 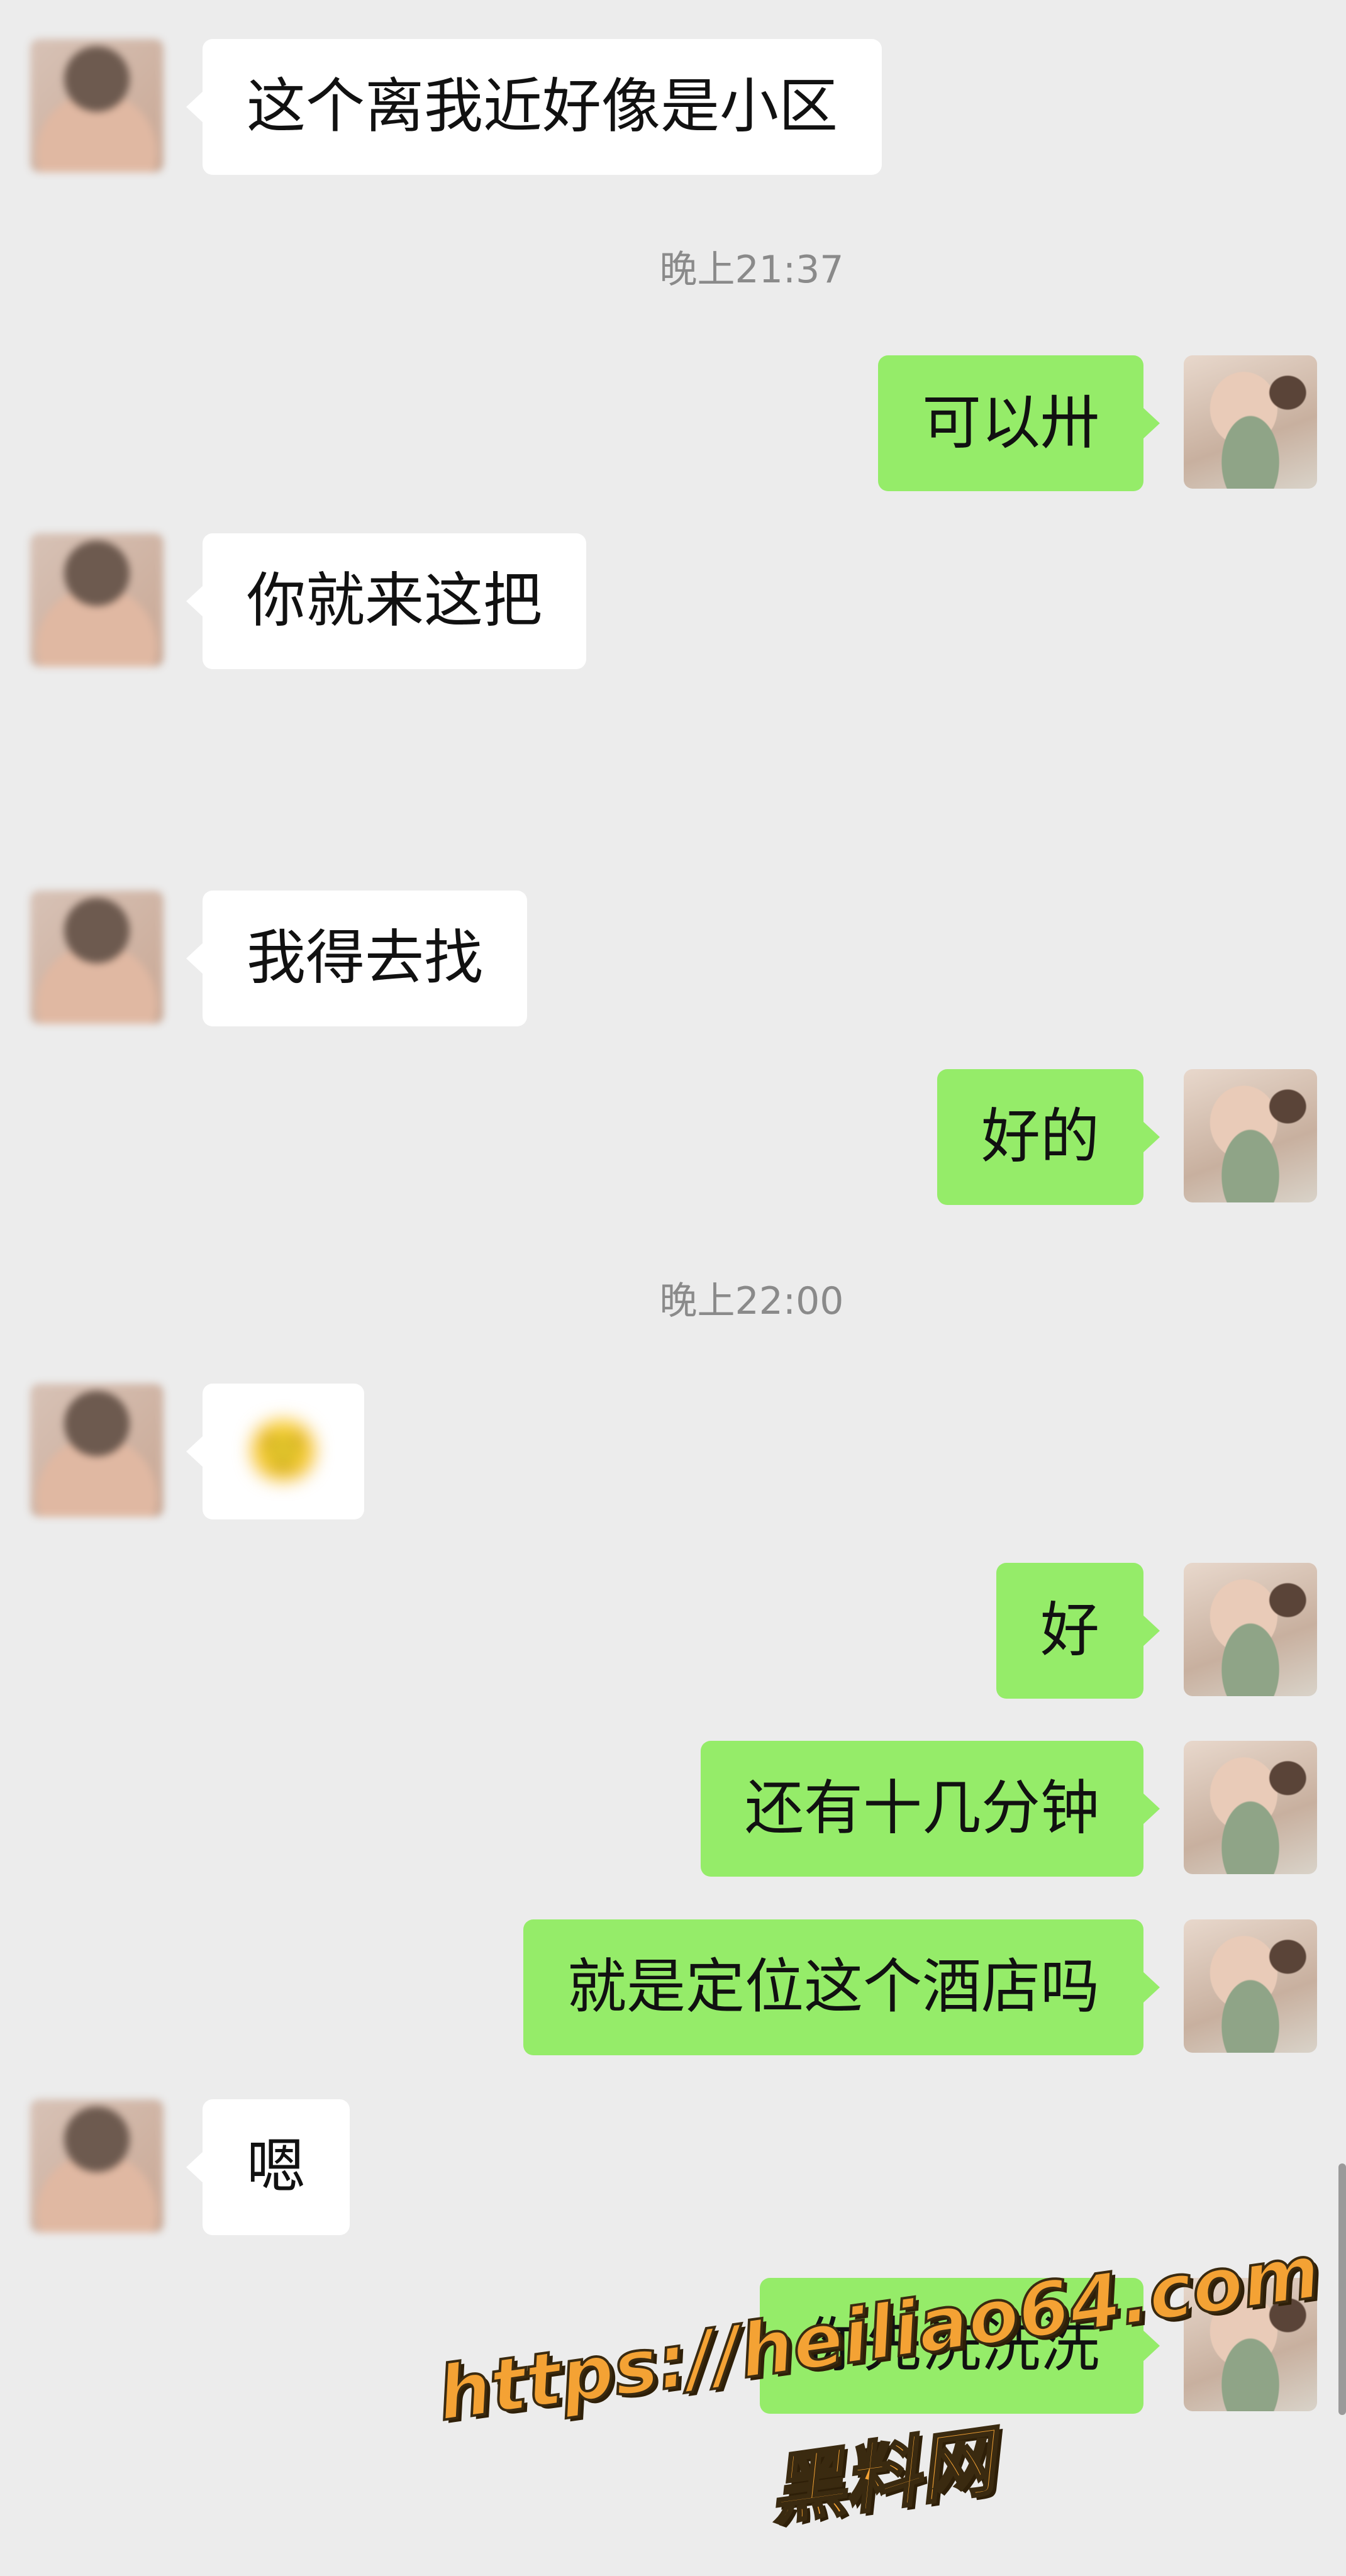 What do you see at coordinates (751, 270) in the screenshot?
I see `timestamp: 晚上21:37` at bounding box center [751, 270].